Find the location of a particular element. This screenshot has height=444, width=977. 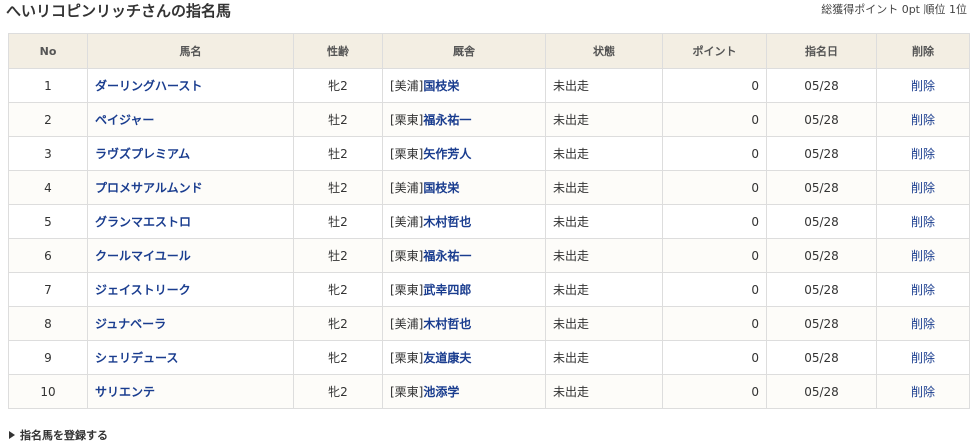

table-row: 1 ダーリングハースト 牝2 [美浦]国枝栄 未出走 0 05/28 削除 is located at coordinates (489, 85).